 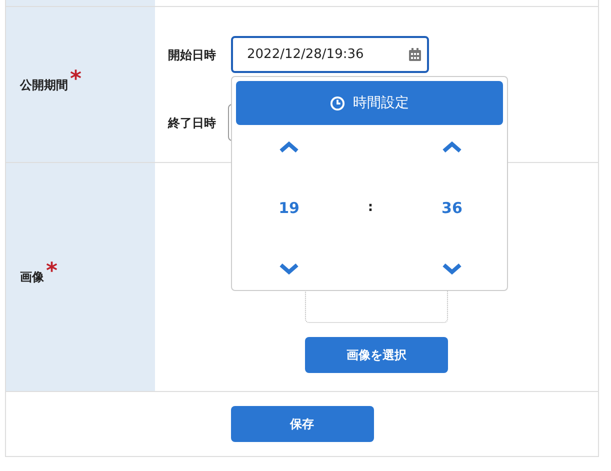 What do you see at coordinates (376, 355) in the screenshot?
I see `select-image-button: 画像を選択` at bounding box center [376, 355].